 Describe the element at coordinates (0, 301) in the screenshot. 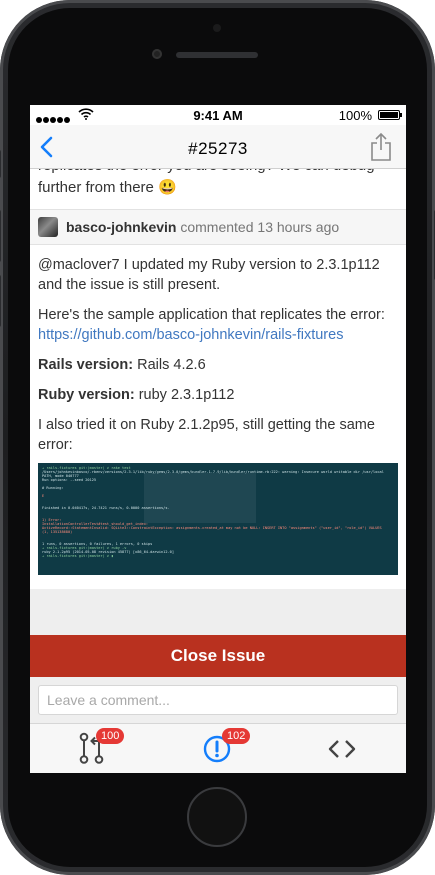

I see `volume-down-button` at that location.